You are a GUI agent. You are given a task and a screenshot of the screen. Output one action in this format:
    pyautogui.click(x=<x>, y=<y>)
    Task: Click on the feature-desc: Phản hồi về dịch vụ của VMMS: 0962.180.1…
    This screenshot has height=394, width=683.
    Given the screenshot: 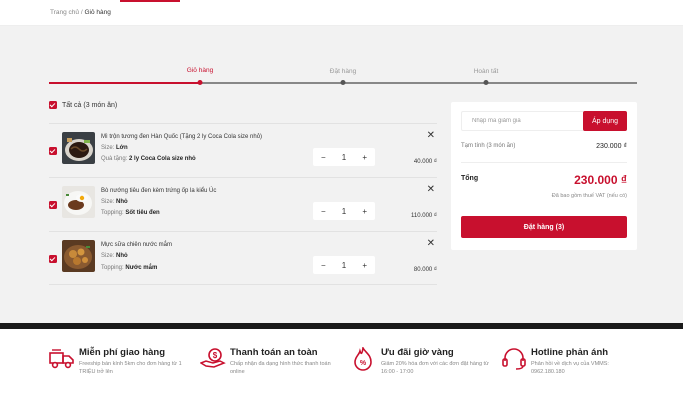 What is the action you would take?
    pyautogui.click(x=570, y=368)
    